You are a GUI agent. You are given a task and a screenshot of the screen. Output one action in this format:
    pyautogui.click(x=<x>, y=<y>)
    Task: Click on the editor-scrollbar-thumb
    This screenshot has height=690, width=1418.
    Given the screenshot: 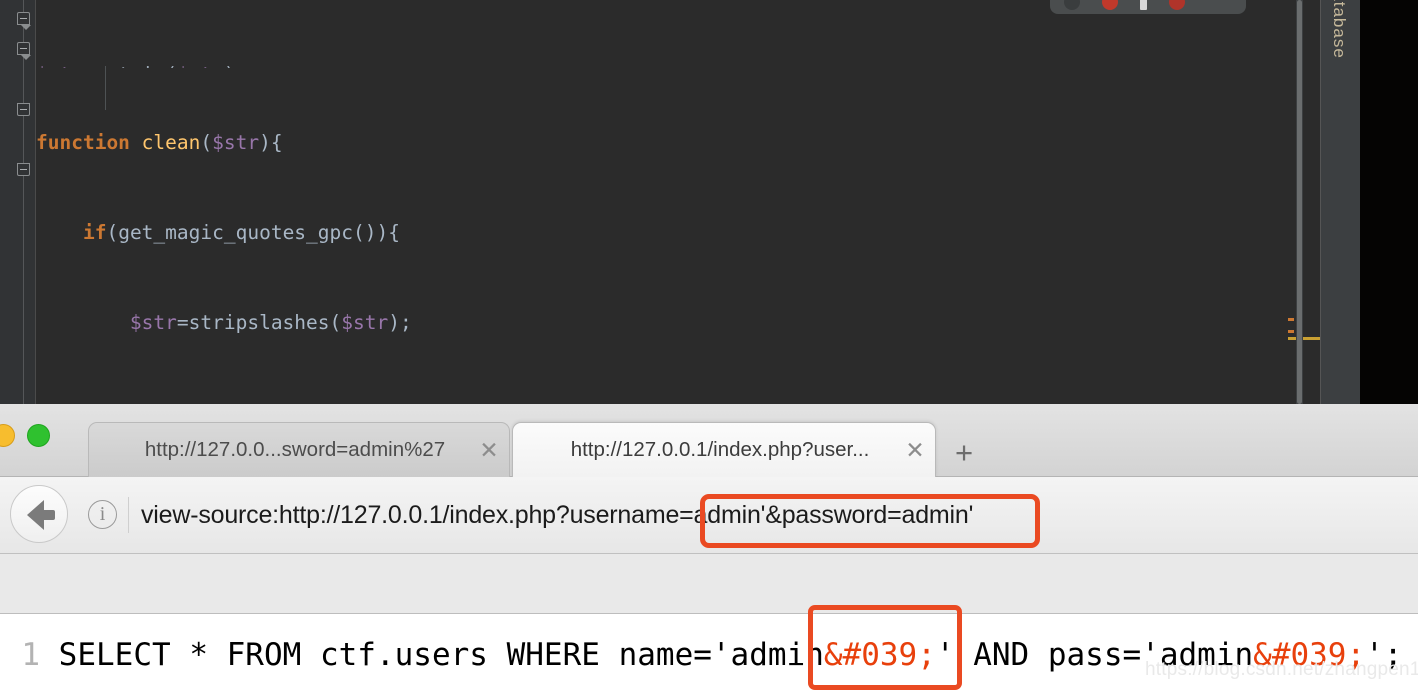 What is the action you would take?
    pyautogui.click(x=1299, y=202)
    